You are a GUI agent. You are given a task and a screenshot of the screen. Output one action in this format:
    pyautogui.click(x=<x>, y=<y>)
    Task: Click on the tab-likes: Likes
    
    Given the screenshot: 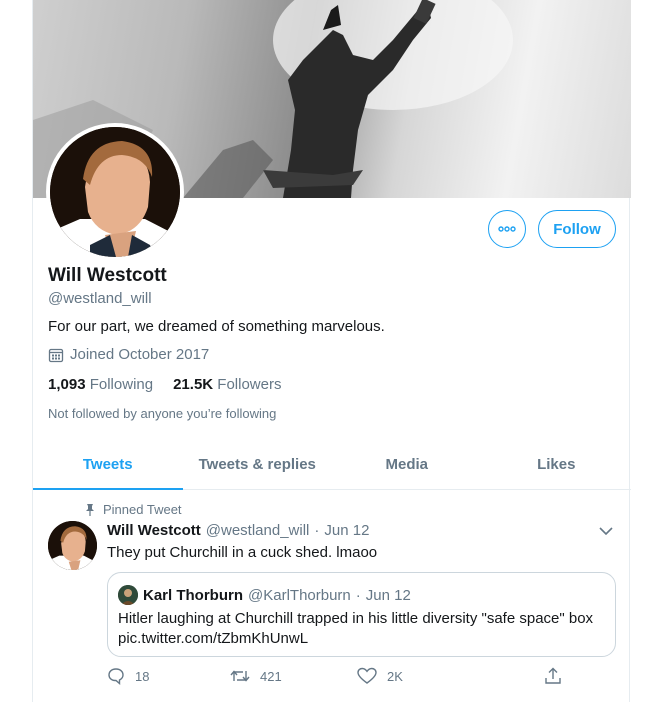 What is the action you would take?
    pyautogui.click(x=557, y=464)
    